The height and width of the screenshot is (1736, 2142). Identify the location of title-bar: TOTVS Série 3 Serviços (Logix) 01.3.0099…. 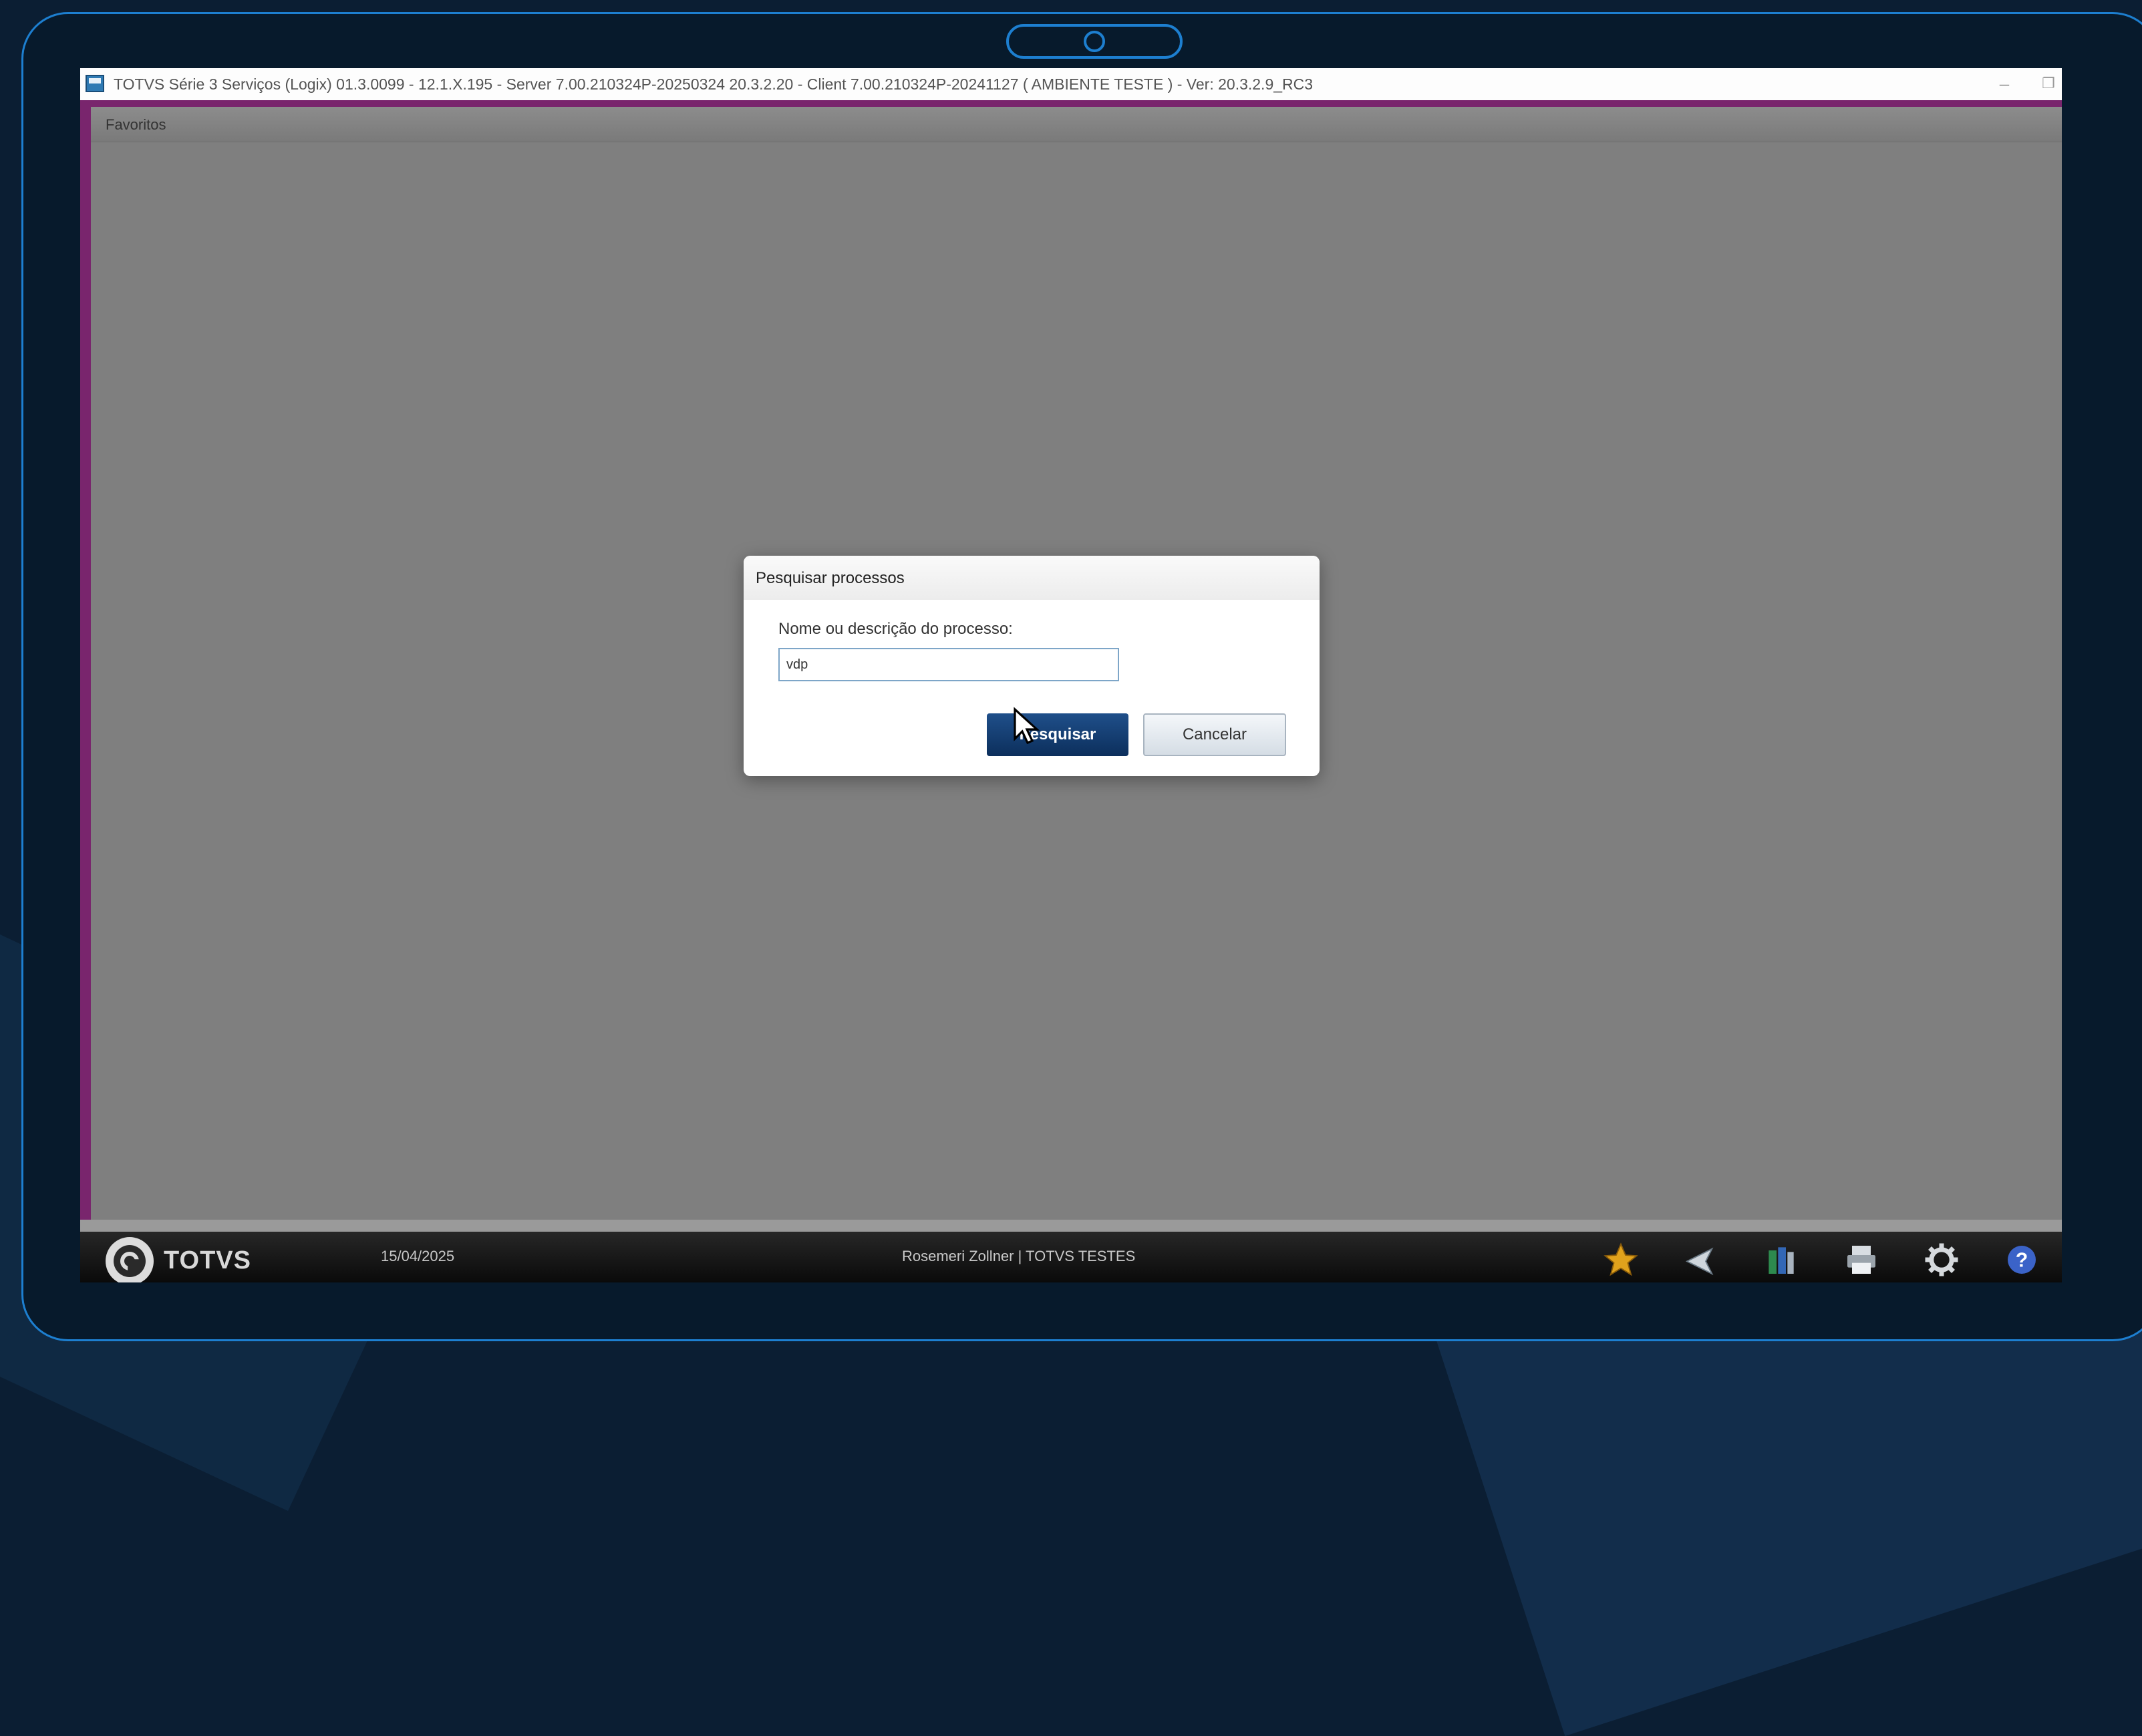
(1071, 84).